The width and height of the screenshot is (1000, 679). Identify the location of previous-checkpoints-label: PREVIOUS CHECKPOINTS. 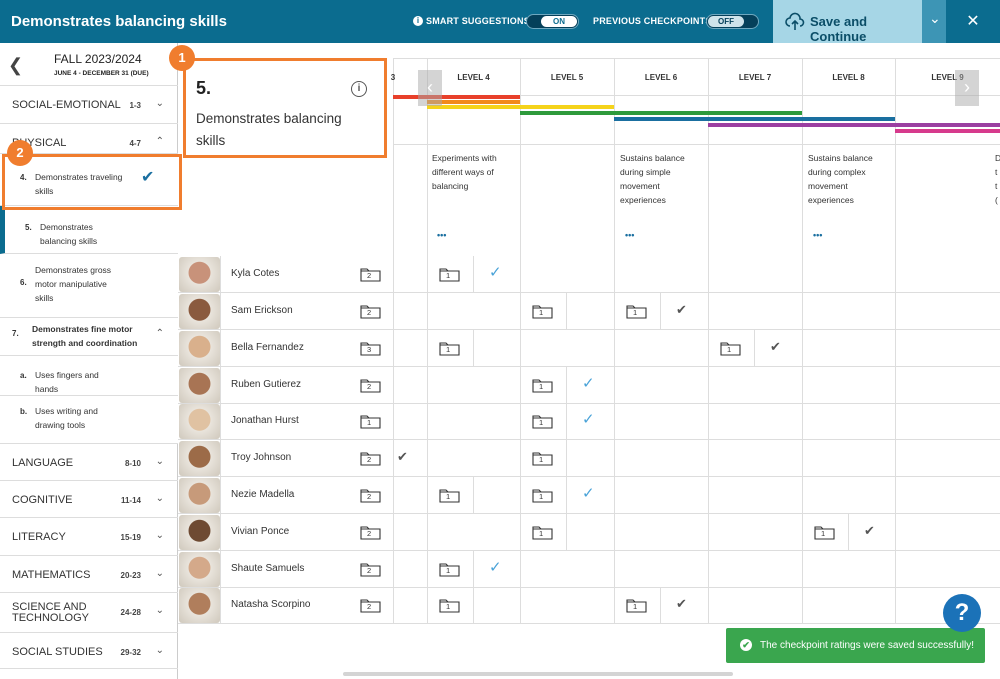
(652, 21).